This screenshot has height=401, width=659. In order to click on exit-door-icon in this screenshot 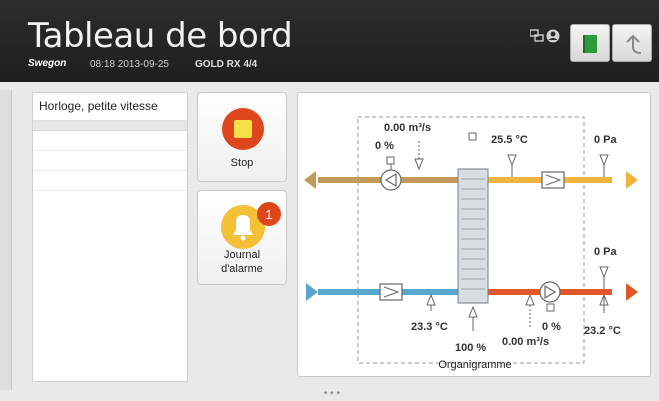, I will do `click(590, 44)`.